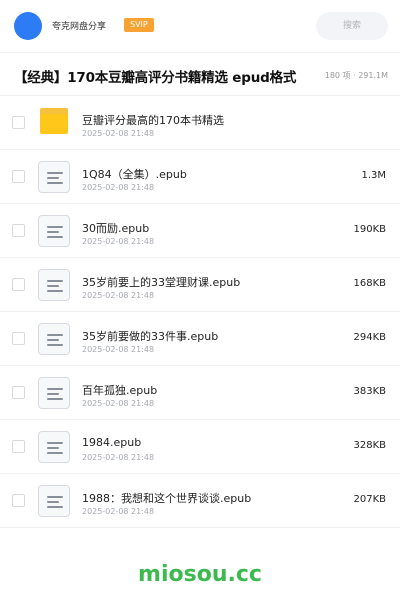 This screenshot has height=600, width=400. Describe the element at coordinates (369, 283) in the screenshot. I see `file-size: 168KB` at that location.